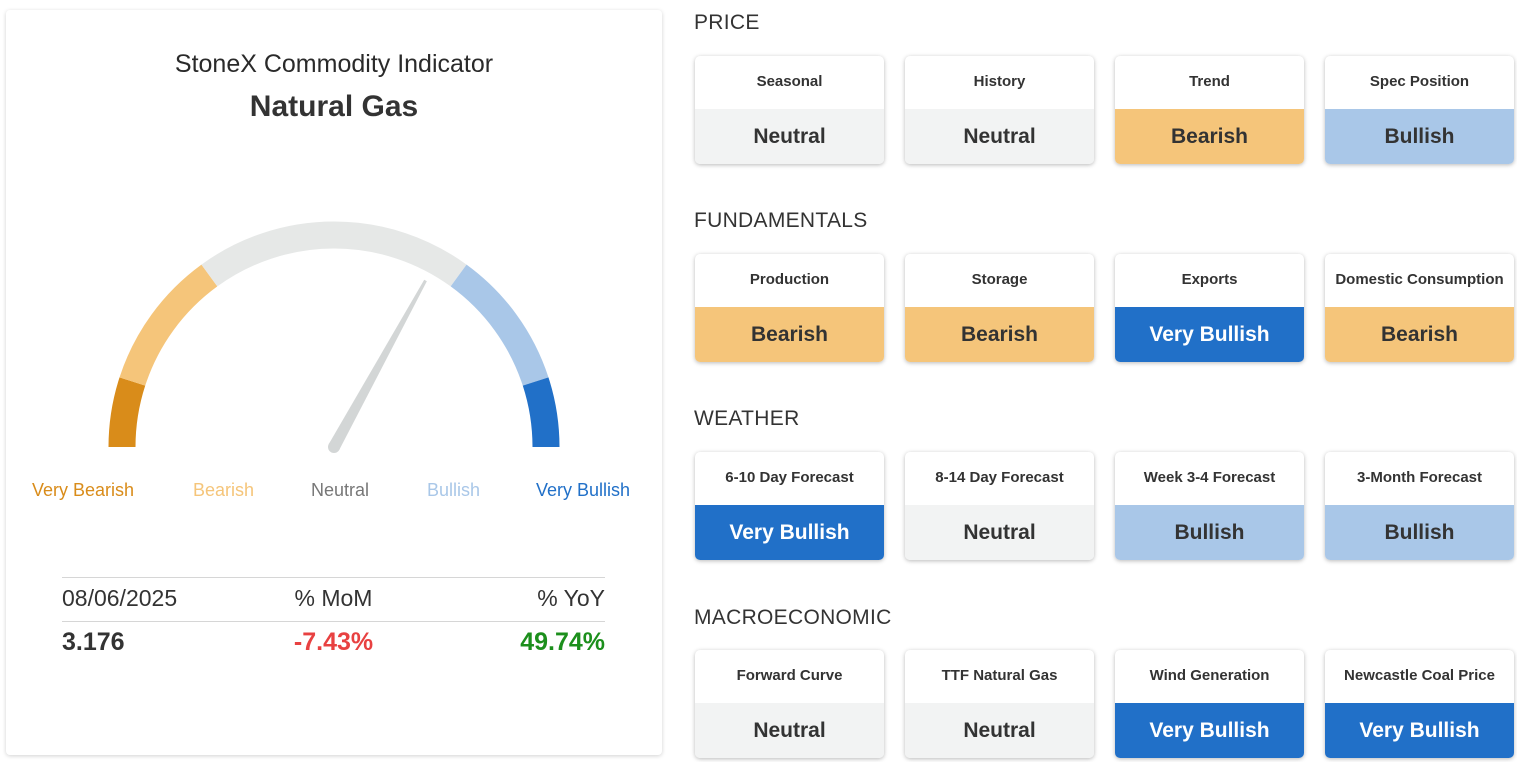 This screenshot has width=1517, height=762. I want to click on tile-label: Seasonal, so click(789, 82).